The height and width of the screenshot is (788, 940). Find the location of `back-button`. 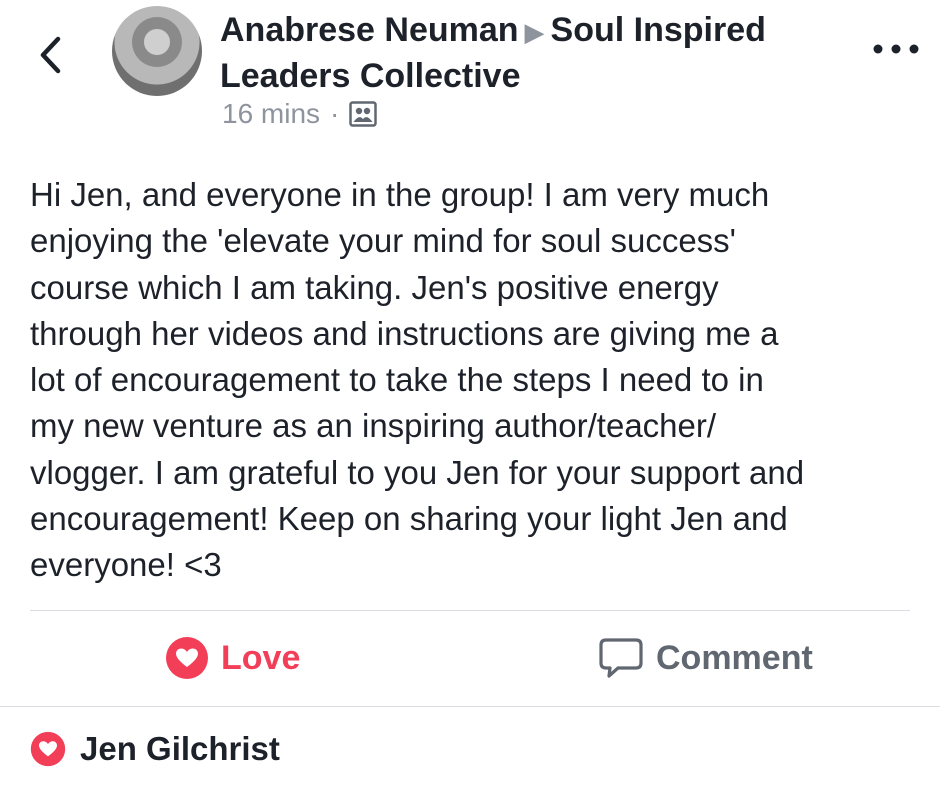

back-button is located at coordinates (50, 55).